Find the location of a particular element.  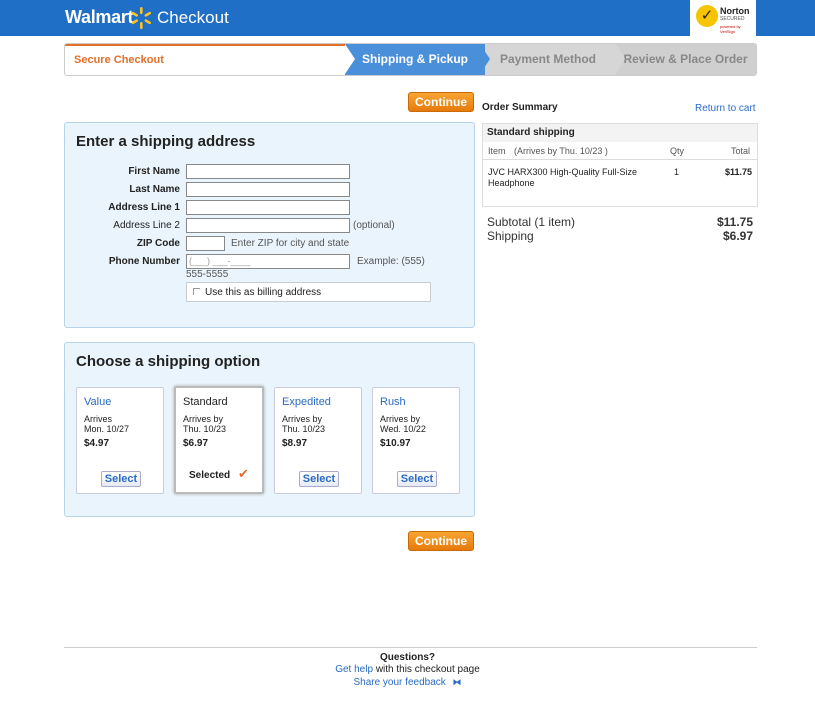

norton-check-icon: ✓ is located at coordinates (707, 16).